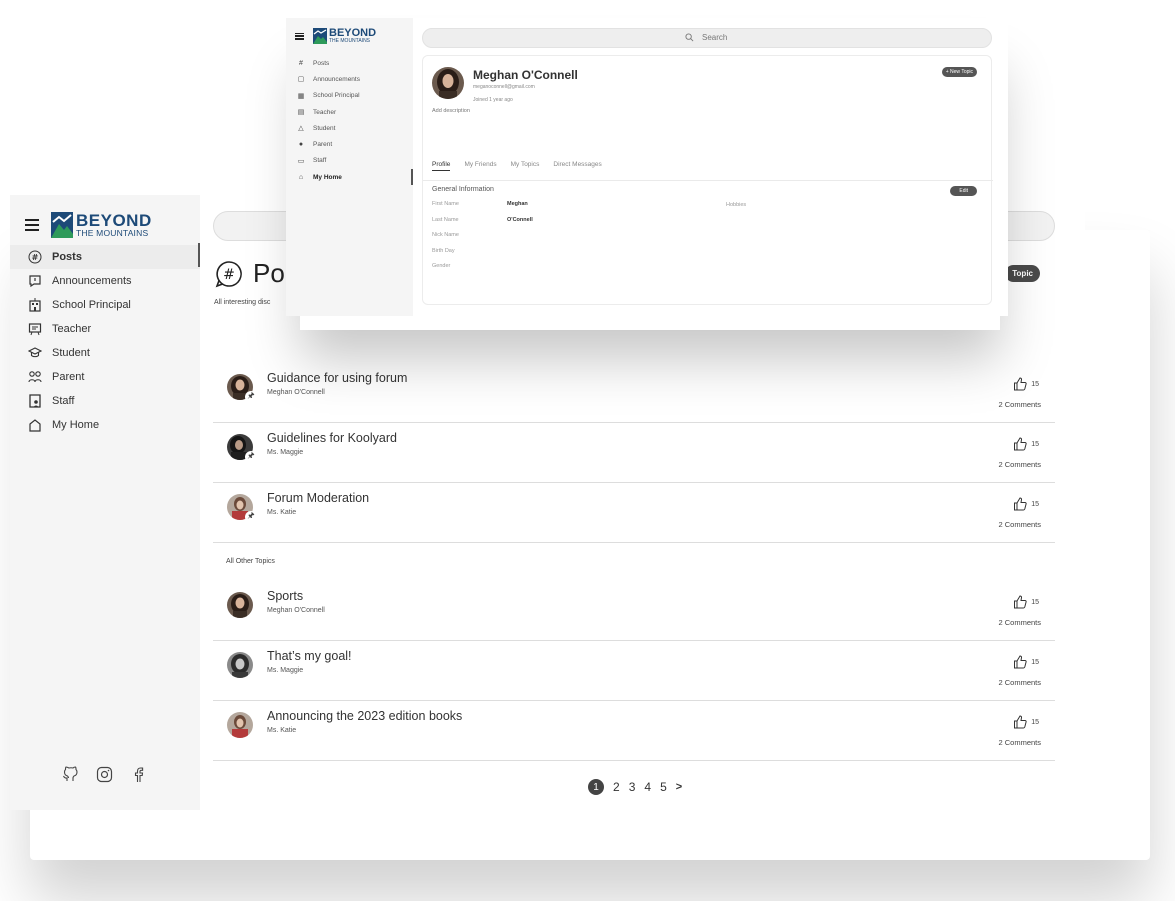 This screenshot has width=1175, height=901. Describe the element at coordinates (336, 79) in the screenshot. I see `sidebar-item-label: Announcements` at that location.